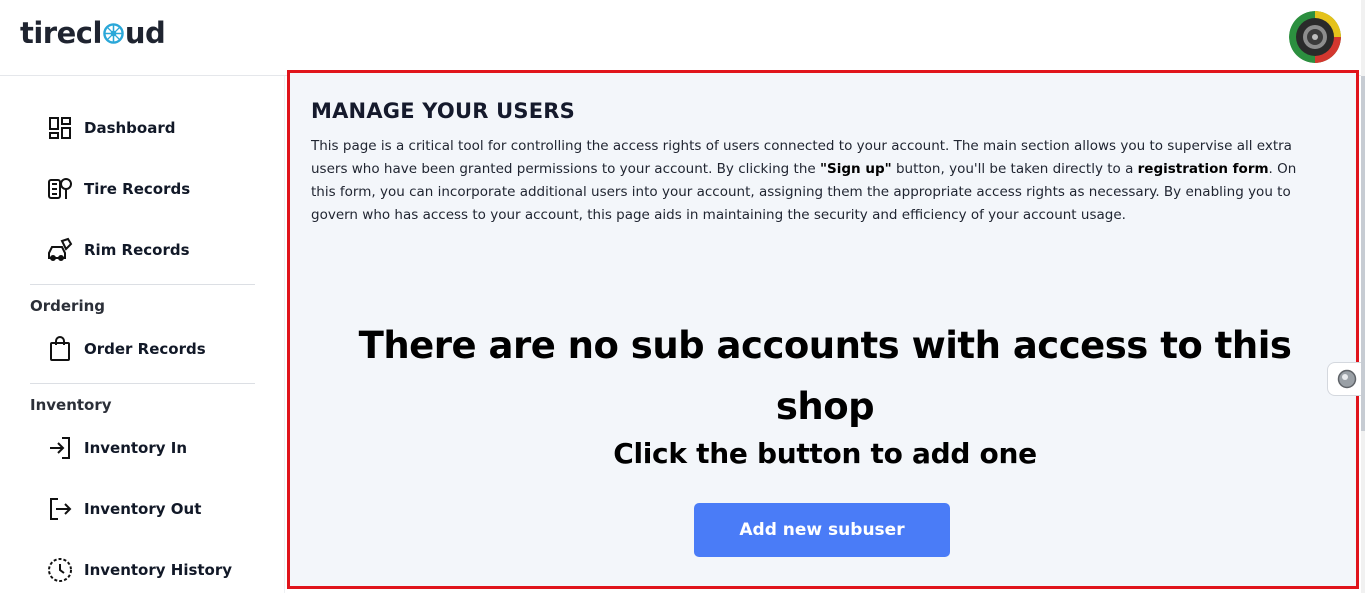 The image size is (1365, 593). What do you see at coordinates (856, 169) in the screenshot?
I see `description-bold-signup: "Sign up"` at bounding box center [856, 169].